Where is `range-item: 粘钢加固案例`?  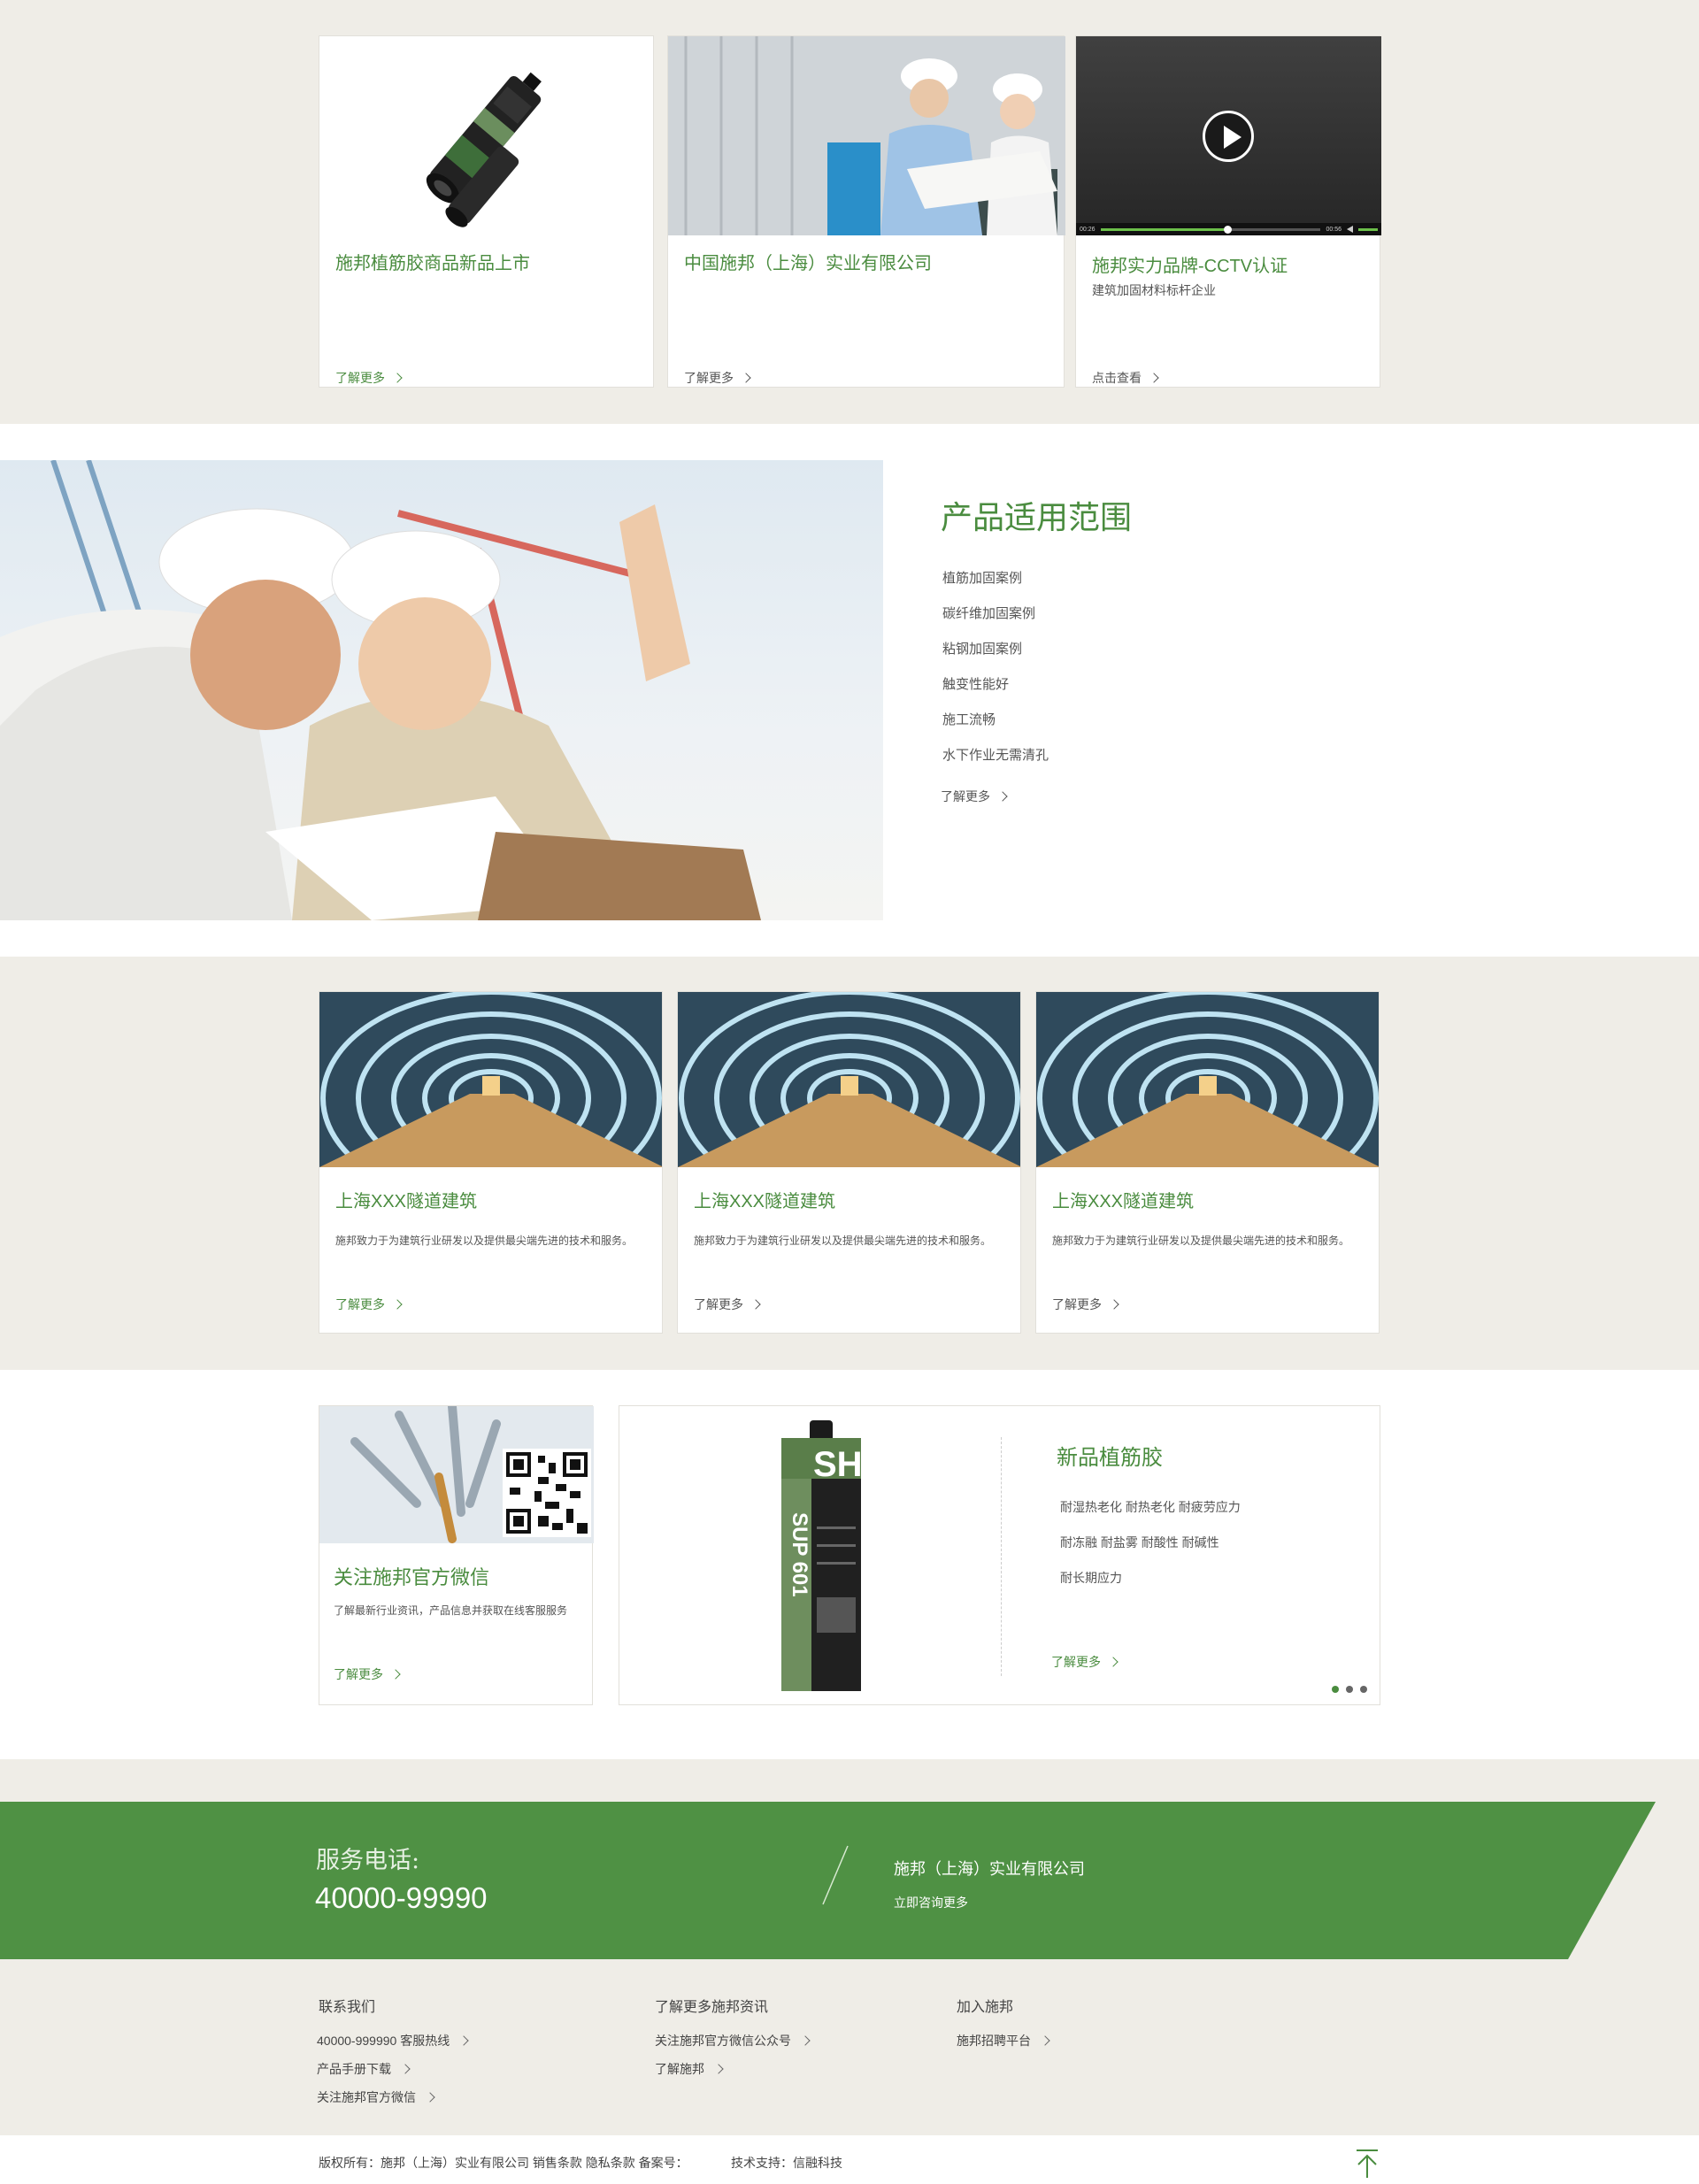
range-item: 粘钢加固案例 is located at coordinates (982, 648).